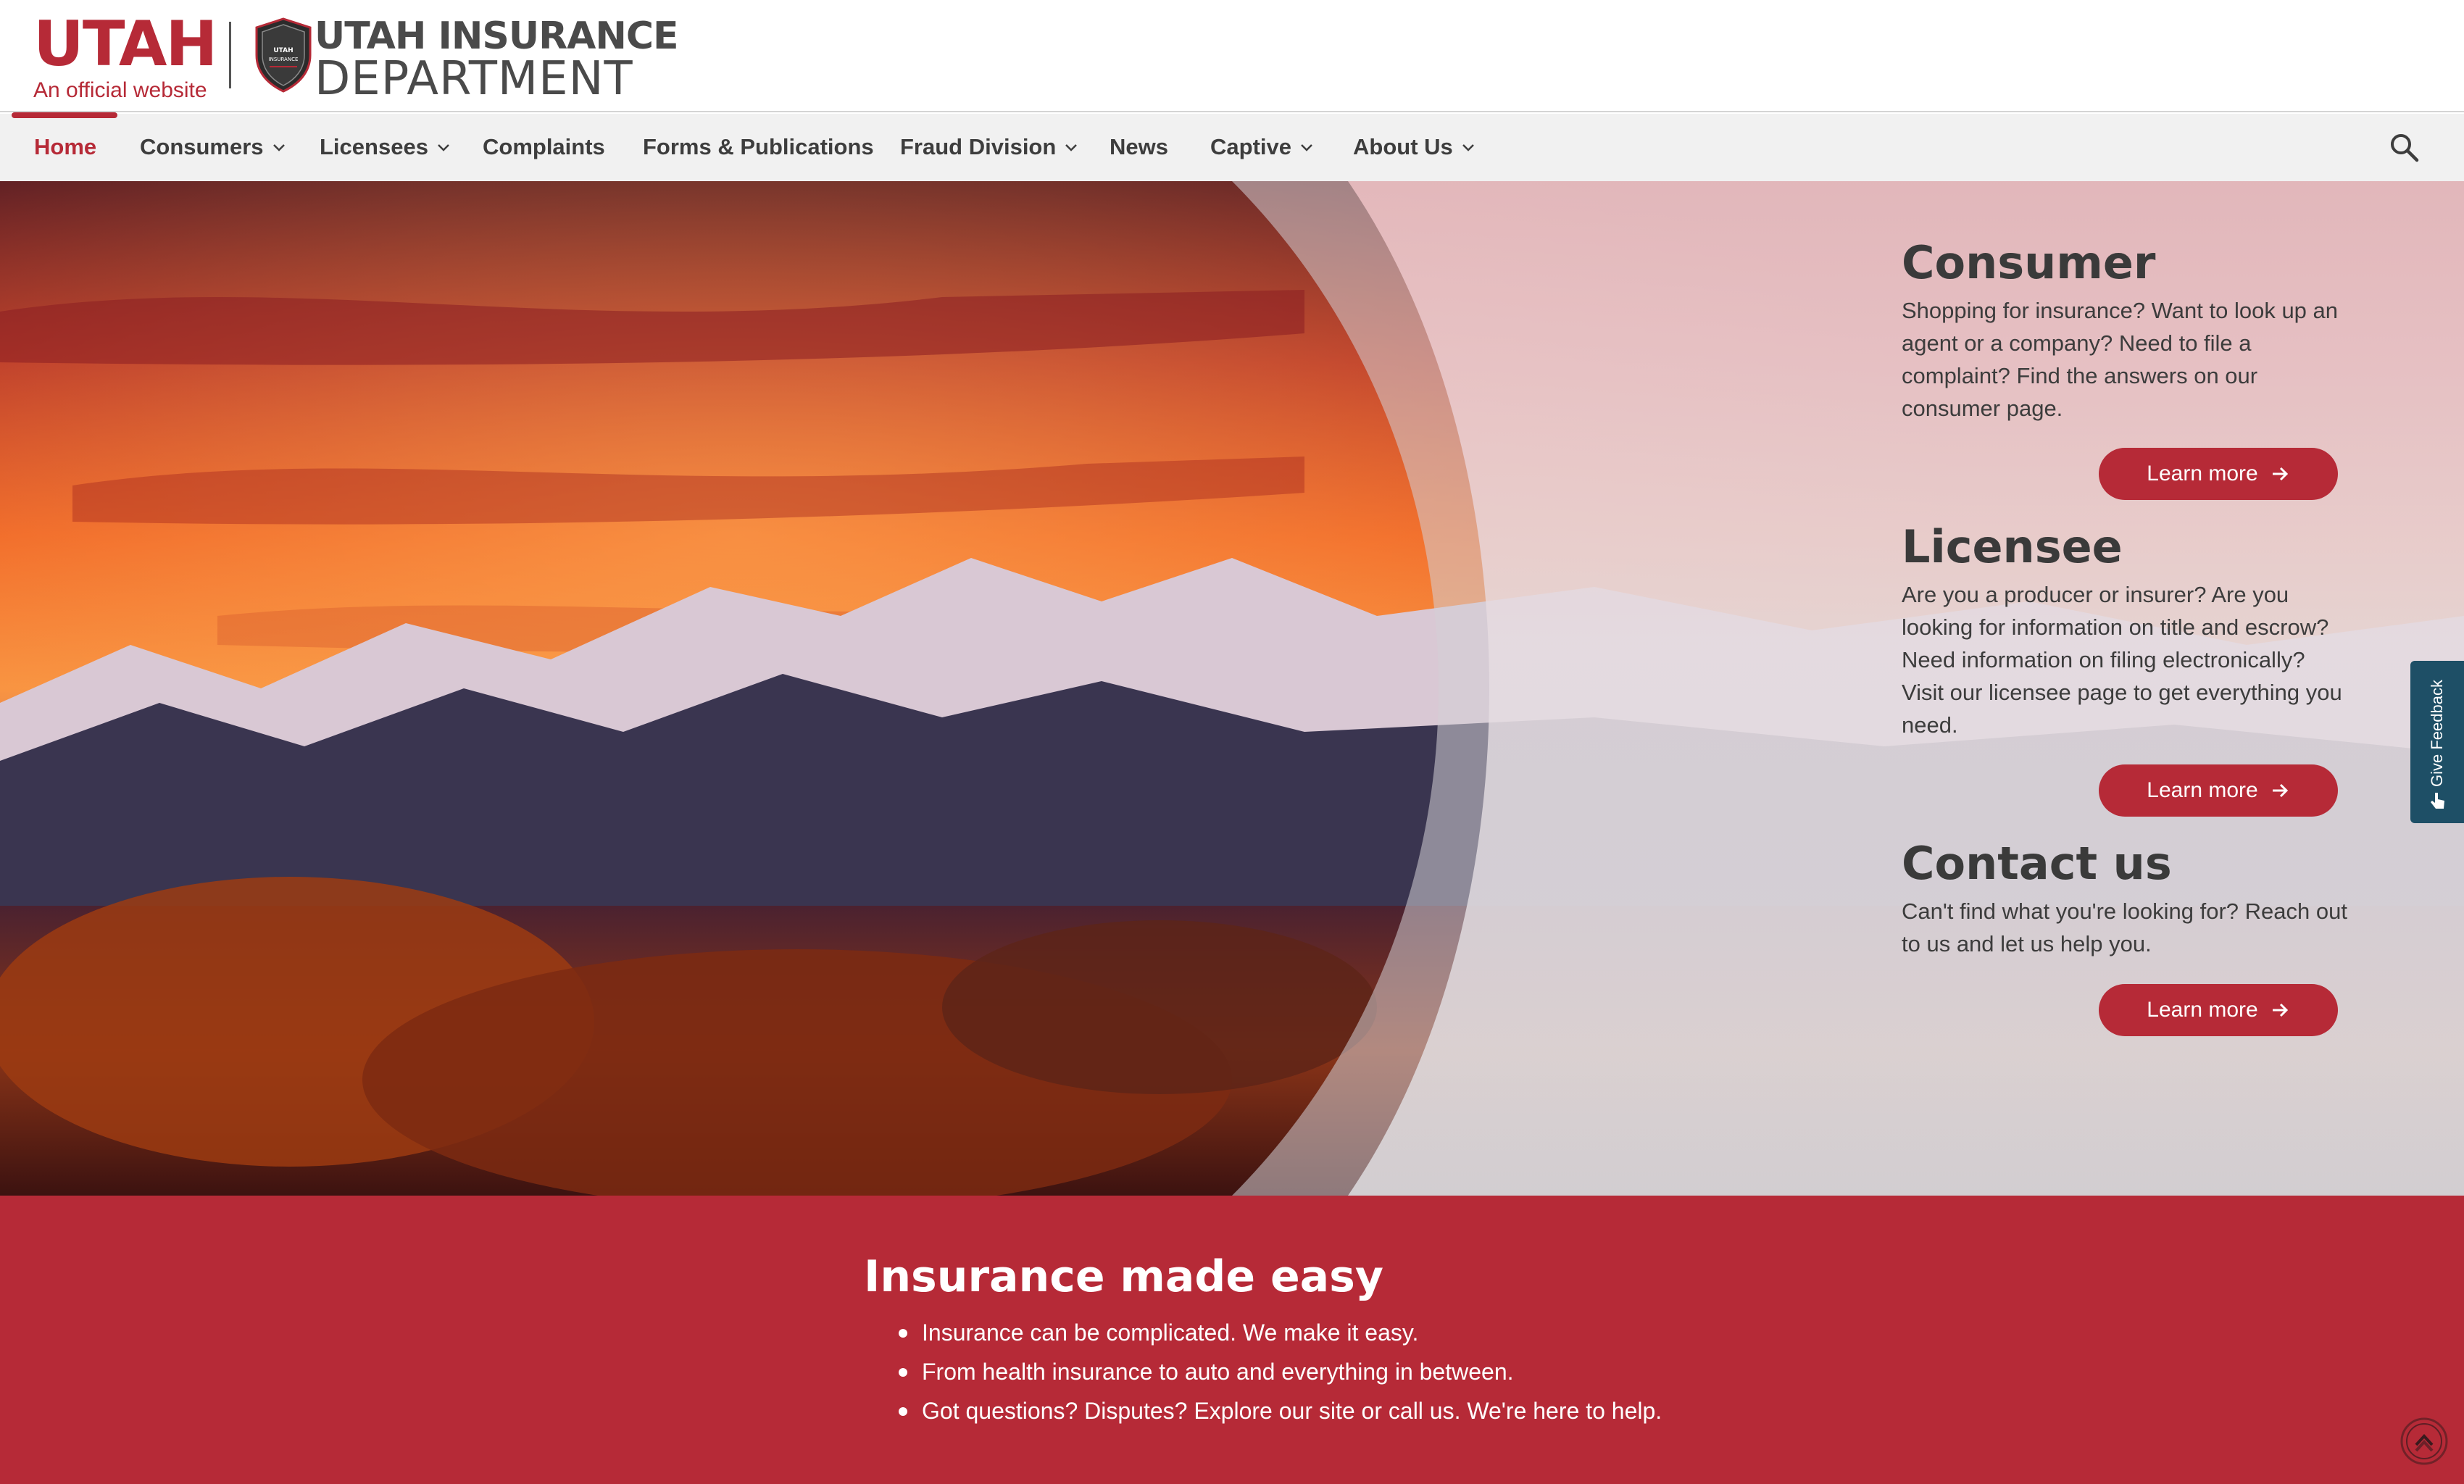 The width and height of the screenshot is (2464, 1484). I want to click on nav-item-licensees: Licensees, so click(385, 148).